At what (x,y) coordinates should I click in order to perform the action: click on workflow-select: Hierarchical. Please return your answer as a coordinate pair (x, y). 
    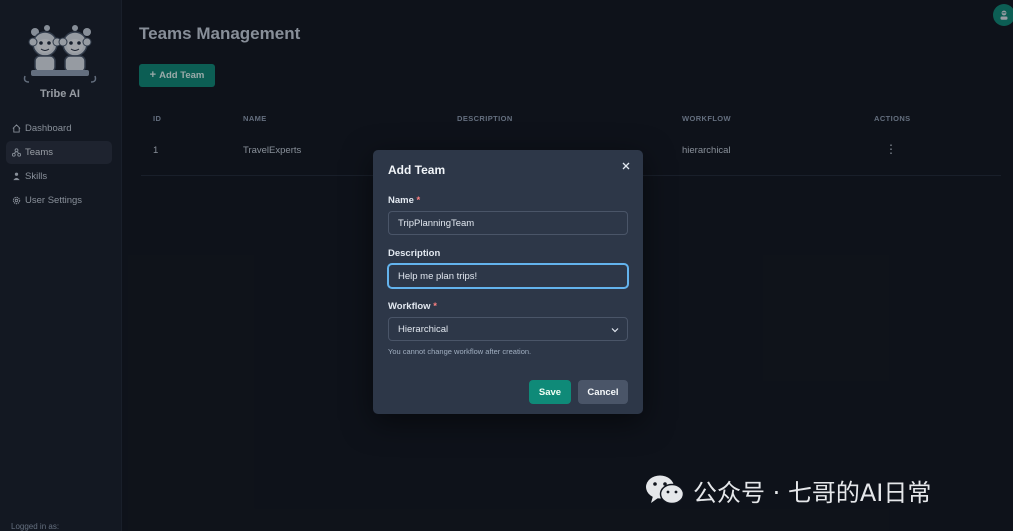
    Looking at the image, I should click on (508, 329).